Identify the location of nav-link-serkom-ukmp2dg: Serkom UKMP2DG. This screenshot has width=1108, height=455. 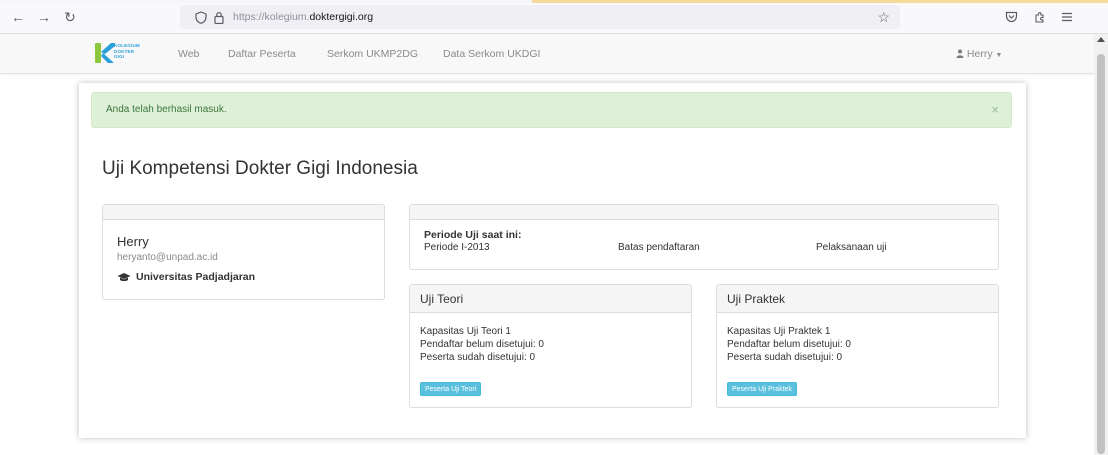
(372, 54).